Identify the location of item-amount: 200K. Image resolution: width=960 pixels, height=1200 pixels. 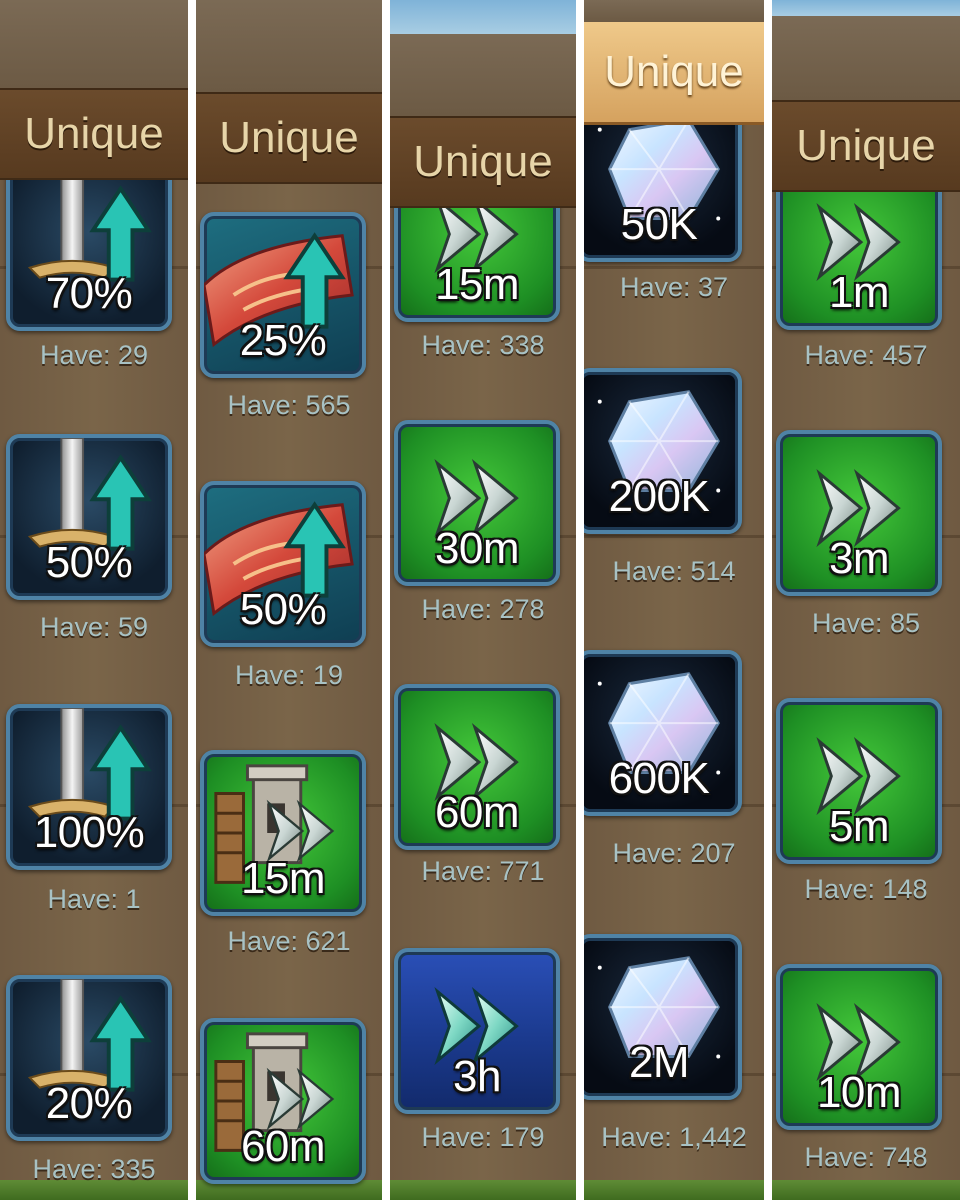
(659, 496).